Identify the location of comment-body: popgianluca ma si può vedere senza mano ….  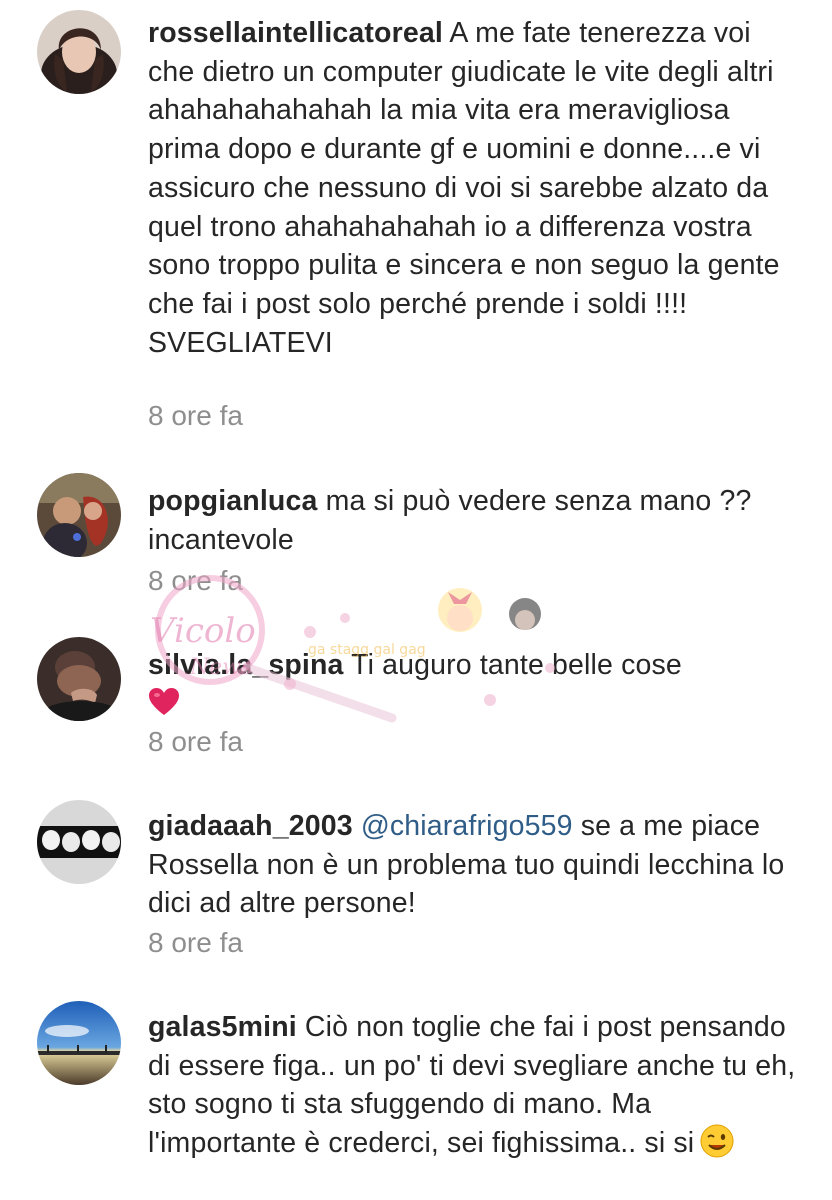
(473, 520).